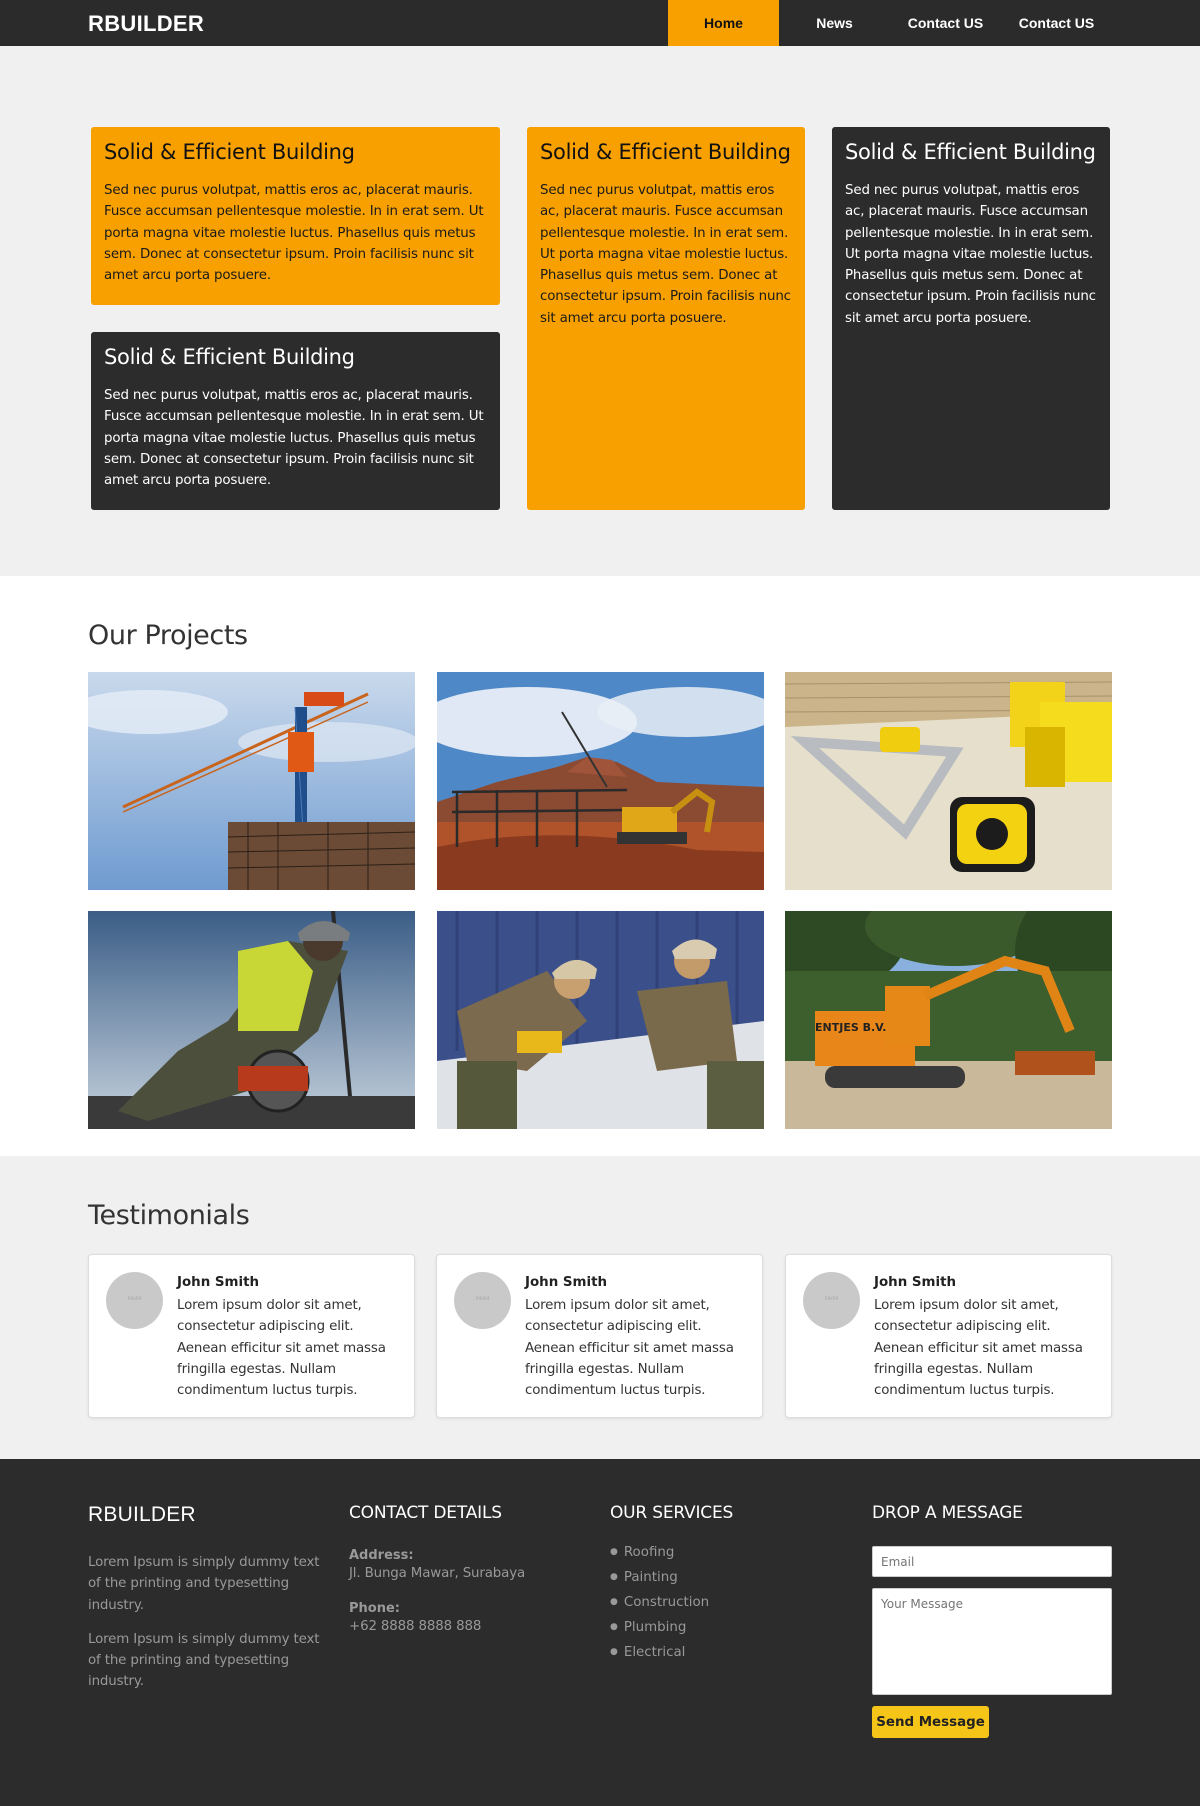  What do you see at coordinates (437, 1573) in the screenshot?
I see `address-value: Jl. Bunga Mawar, Surabaya` at bounding box center [437, 1573].